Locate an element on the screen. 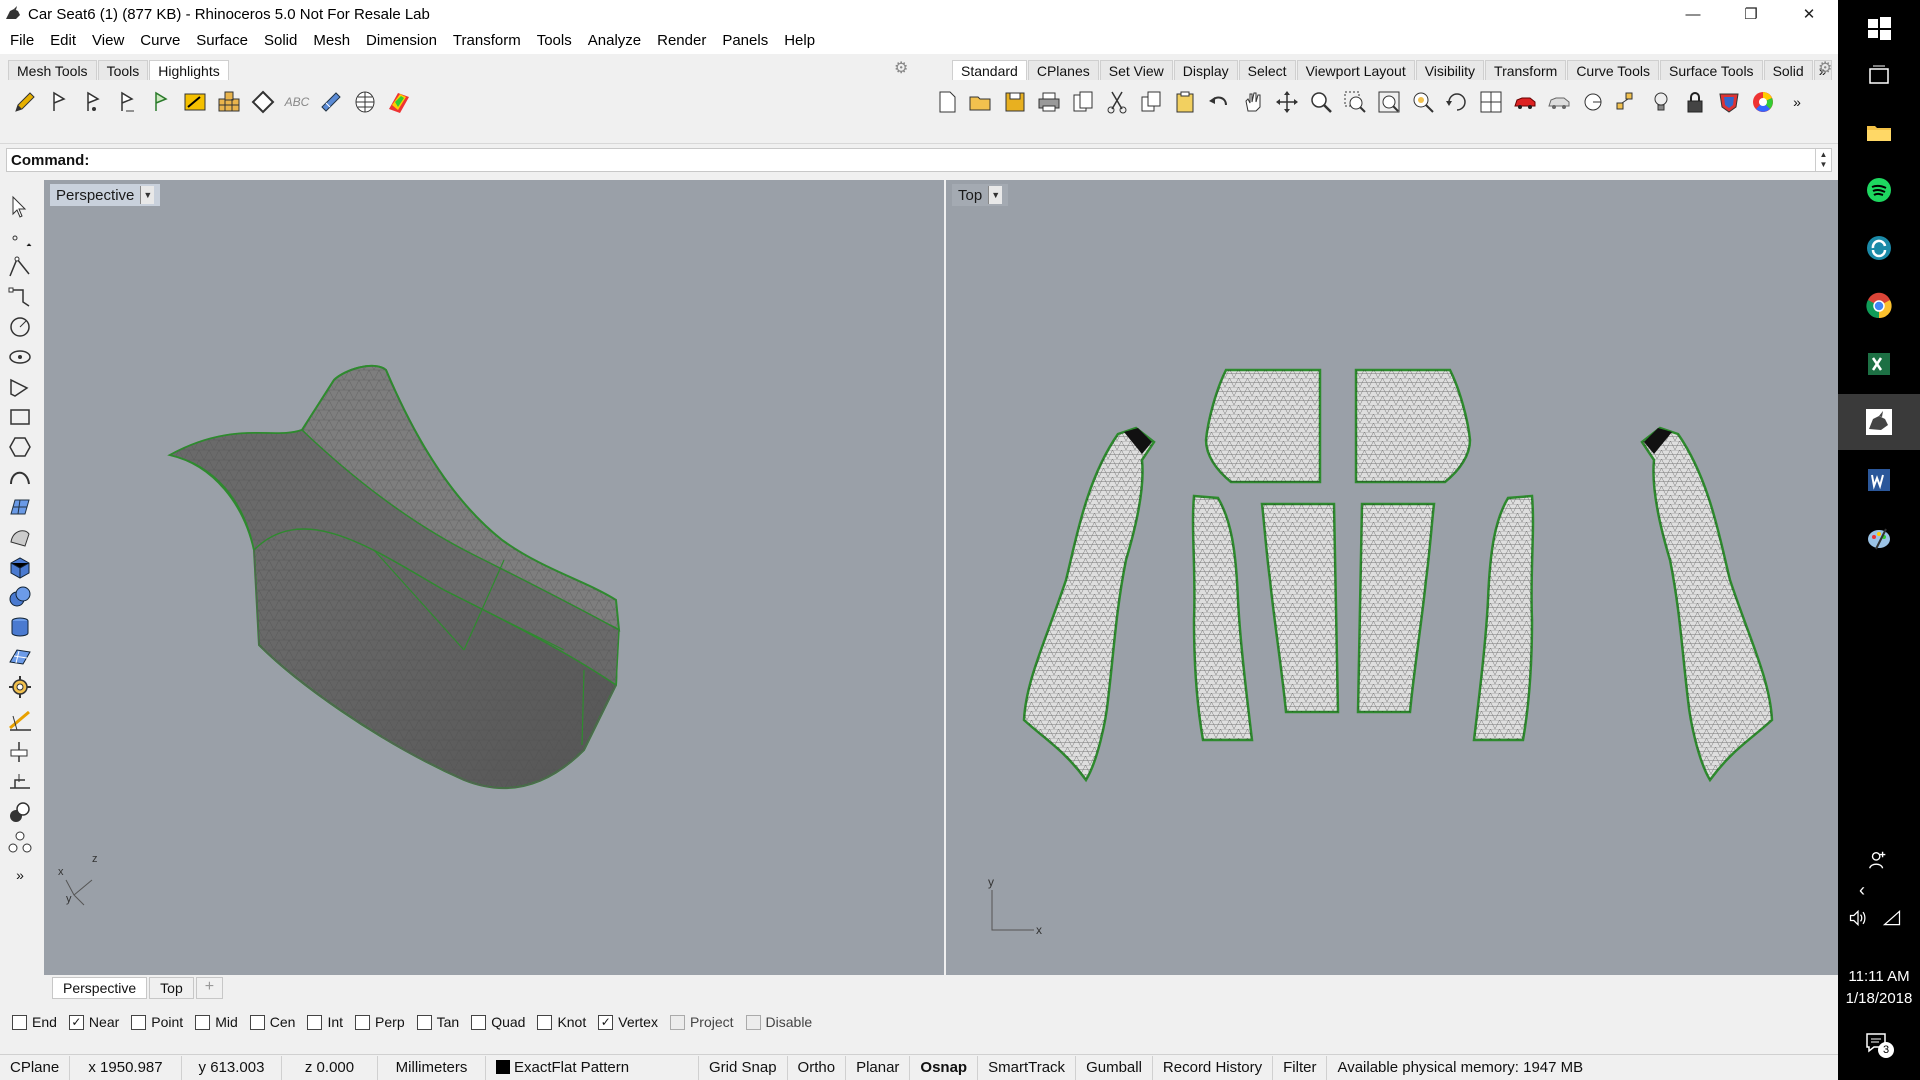 The width and height of the screenshot is (1920, 1080). chevron-left-icon: ‹ is located at coordinates (1862, 890).